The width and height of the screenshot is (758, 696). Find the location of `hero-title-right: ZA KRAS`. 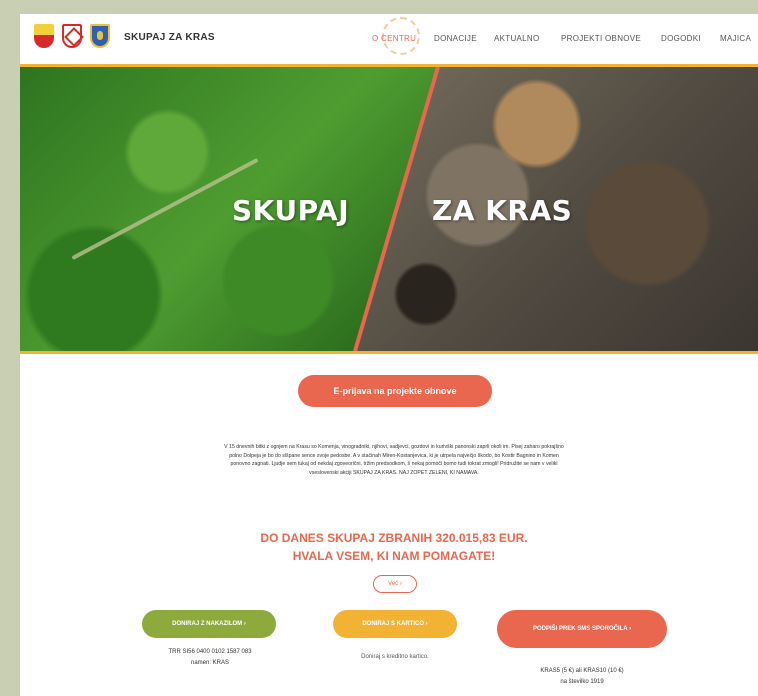

hero-title-right: ZA KRAS is located at coordinates (502, 210).